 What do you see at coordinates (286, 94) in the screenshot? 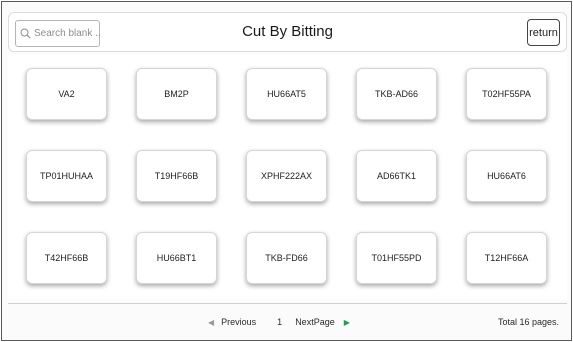
I see `key-button: HU66AT5` at bounding box center [286, 94].